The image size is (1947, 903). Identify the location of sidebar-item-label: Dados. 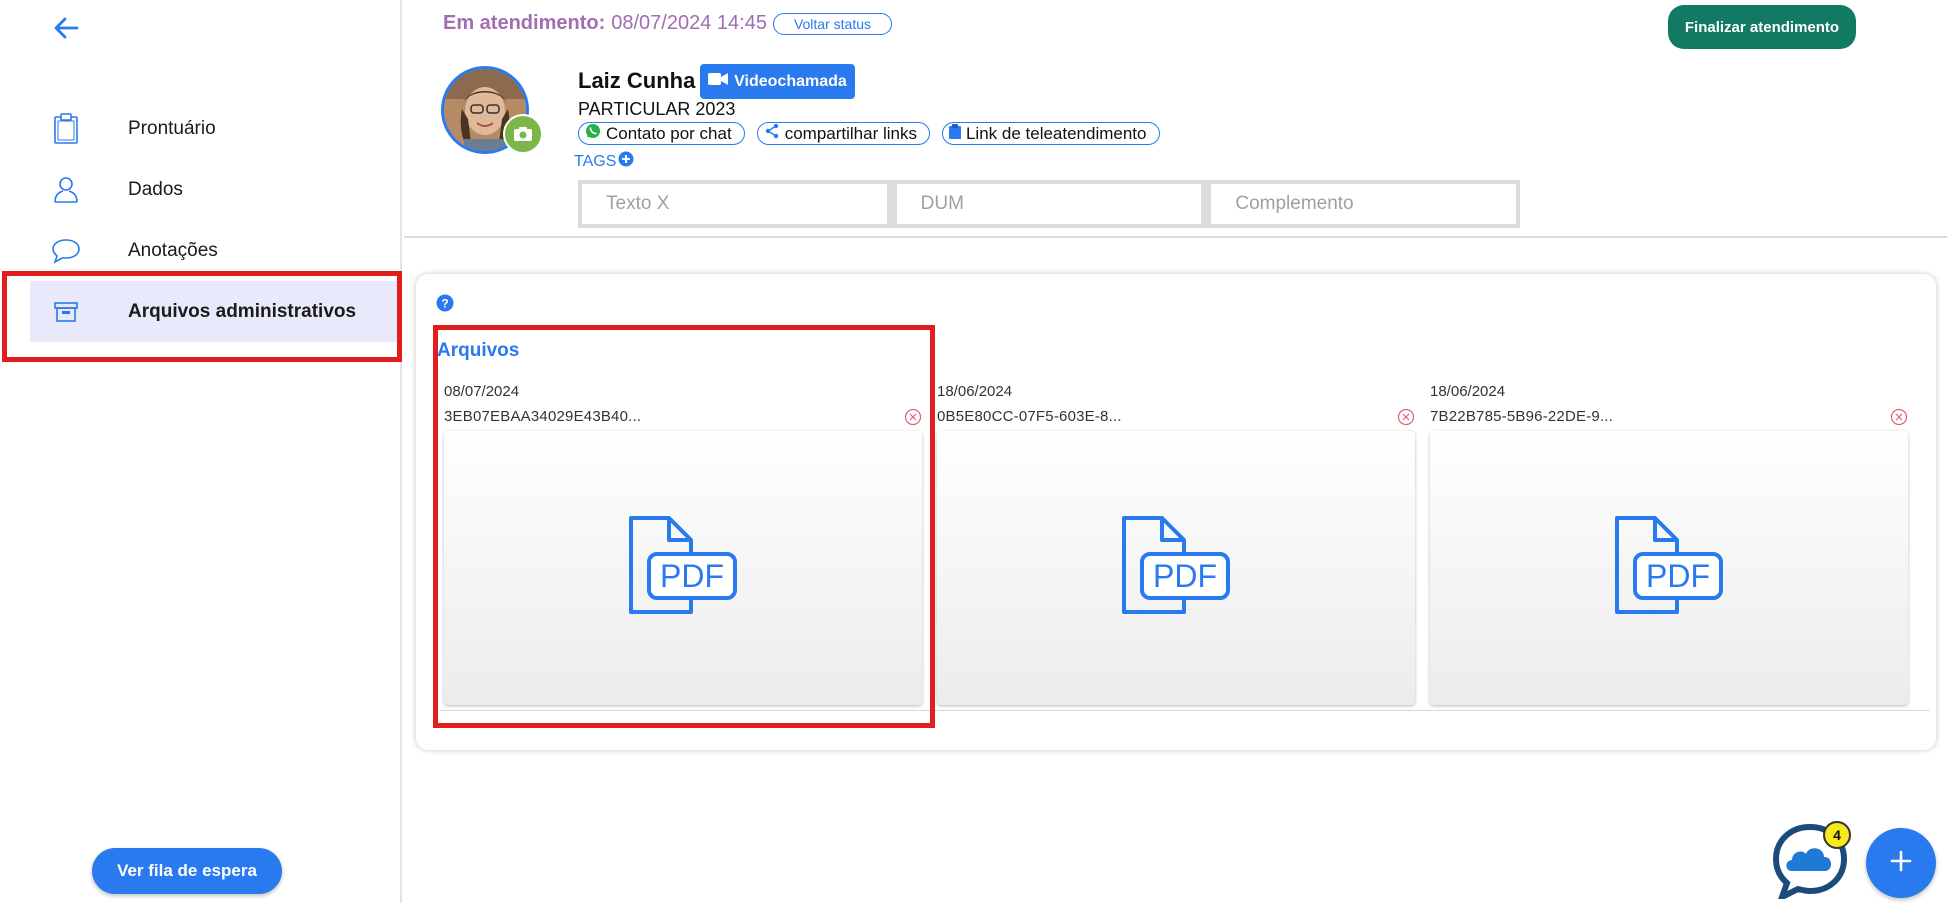
(155, 189).